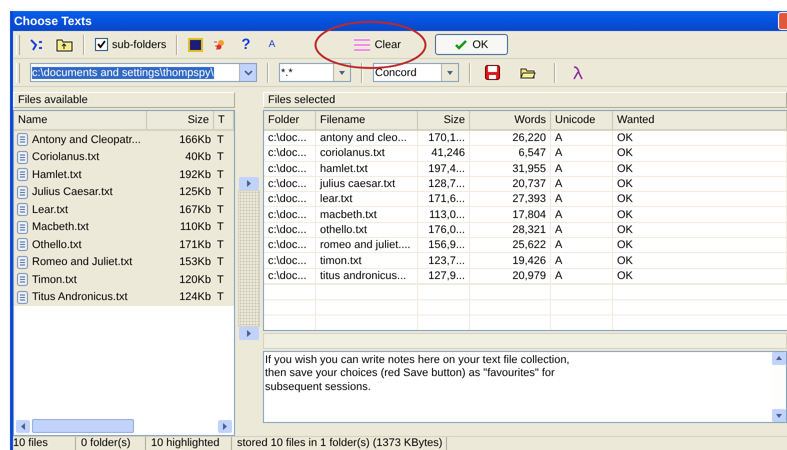  What do you see at coordinates (510, 230) in the screenshot?
I see `table-cell: 28,321` at bounding box center [510, 230].